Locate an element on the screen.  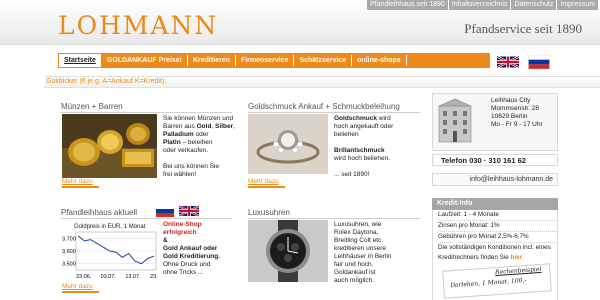
luxus-l3: Breitling Colt etc. is located at coordinates (359, 240).